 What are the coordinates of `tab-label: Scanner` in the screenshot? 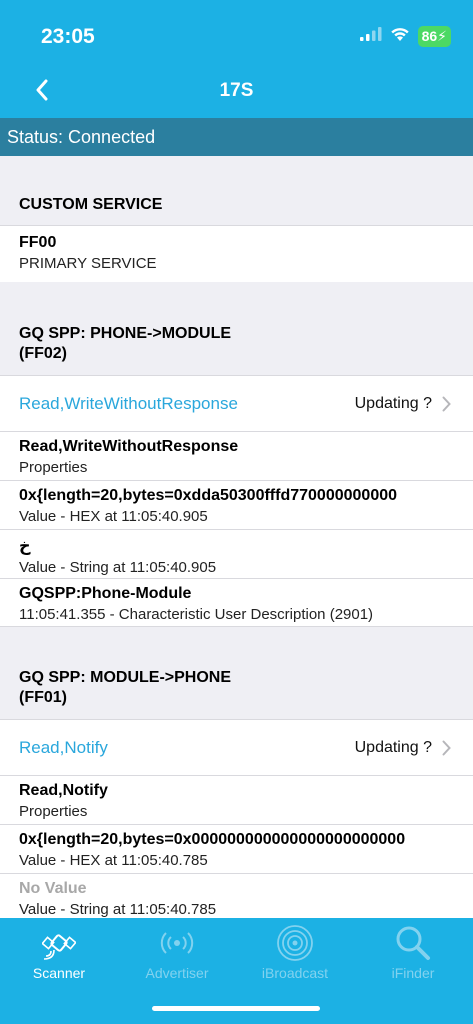 It's located at (59, 973).